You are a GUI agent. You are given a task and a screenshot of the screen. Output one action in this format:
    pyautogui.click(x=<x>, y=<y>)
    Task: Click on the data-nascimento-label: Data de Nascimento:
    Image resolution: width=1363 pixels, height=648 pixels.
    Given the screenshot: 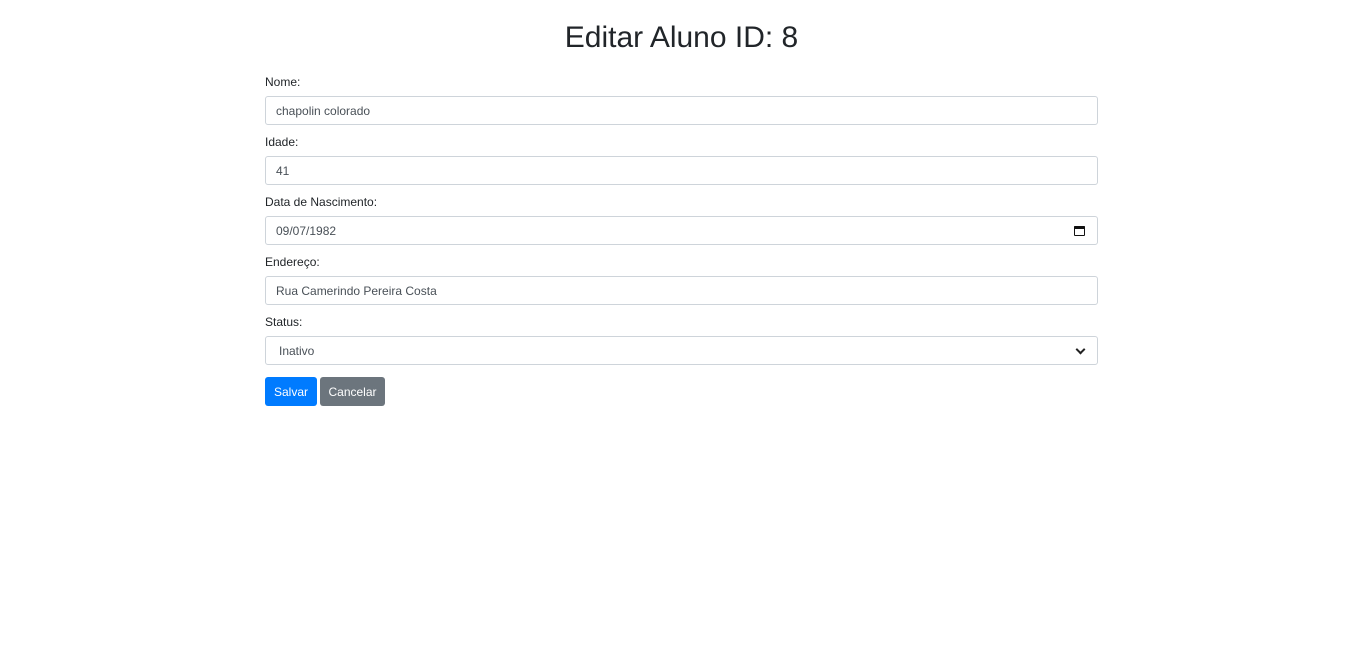 What is the action you would take?
    pyautogui.click(x=321, y=202)
    